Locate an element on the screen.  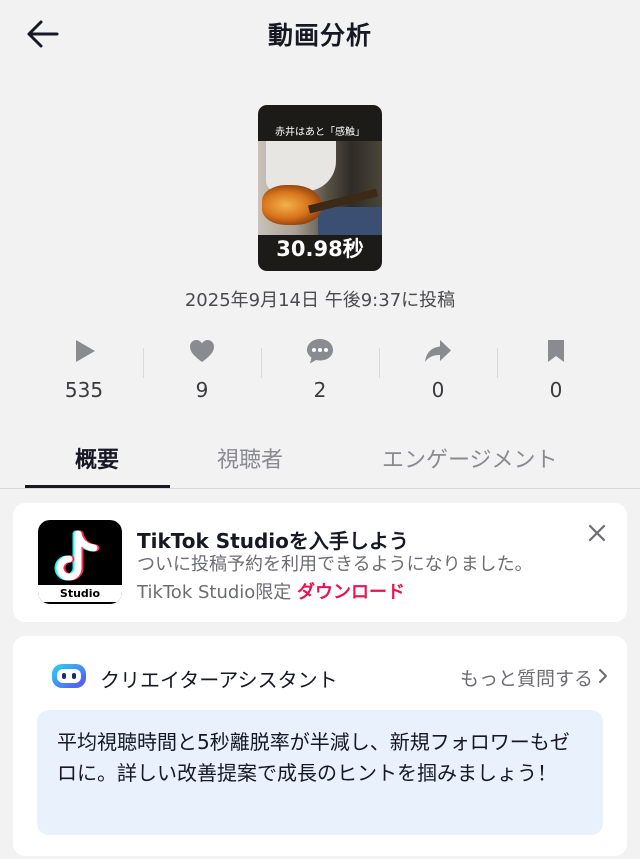
play-icon is located at coordinates (85, 351).